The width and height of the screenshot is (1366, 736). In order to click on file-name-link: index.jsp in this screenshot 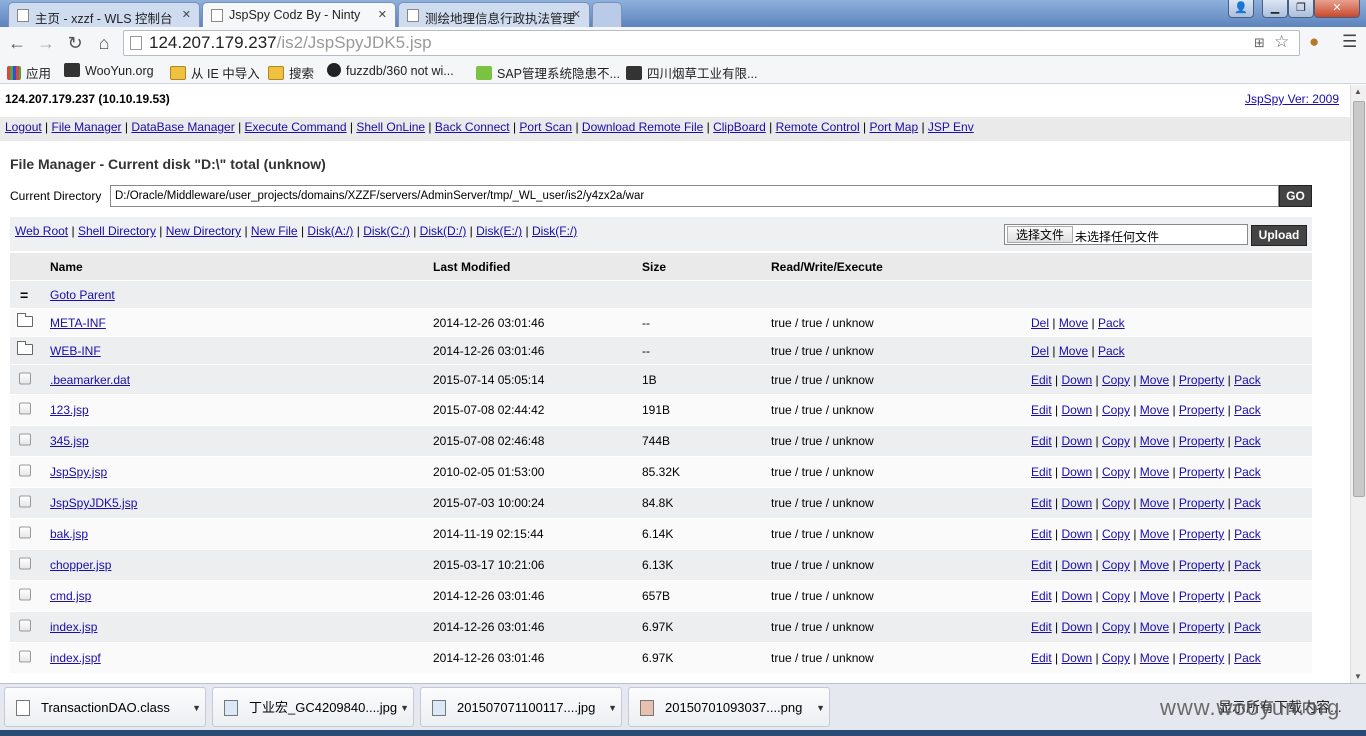, I will do `click(73, 627)`.